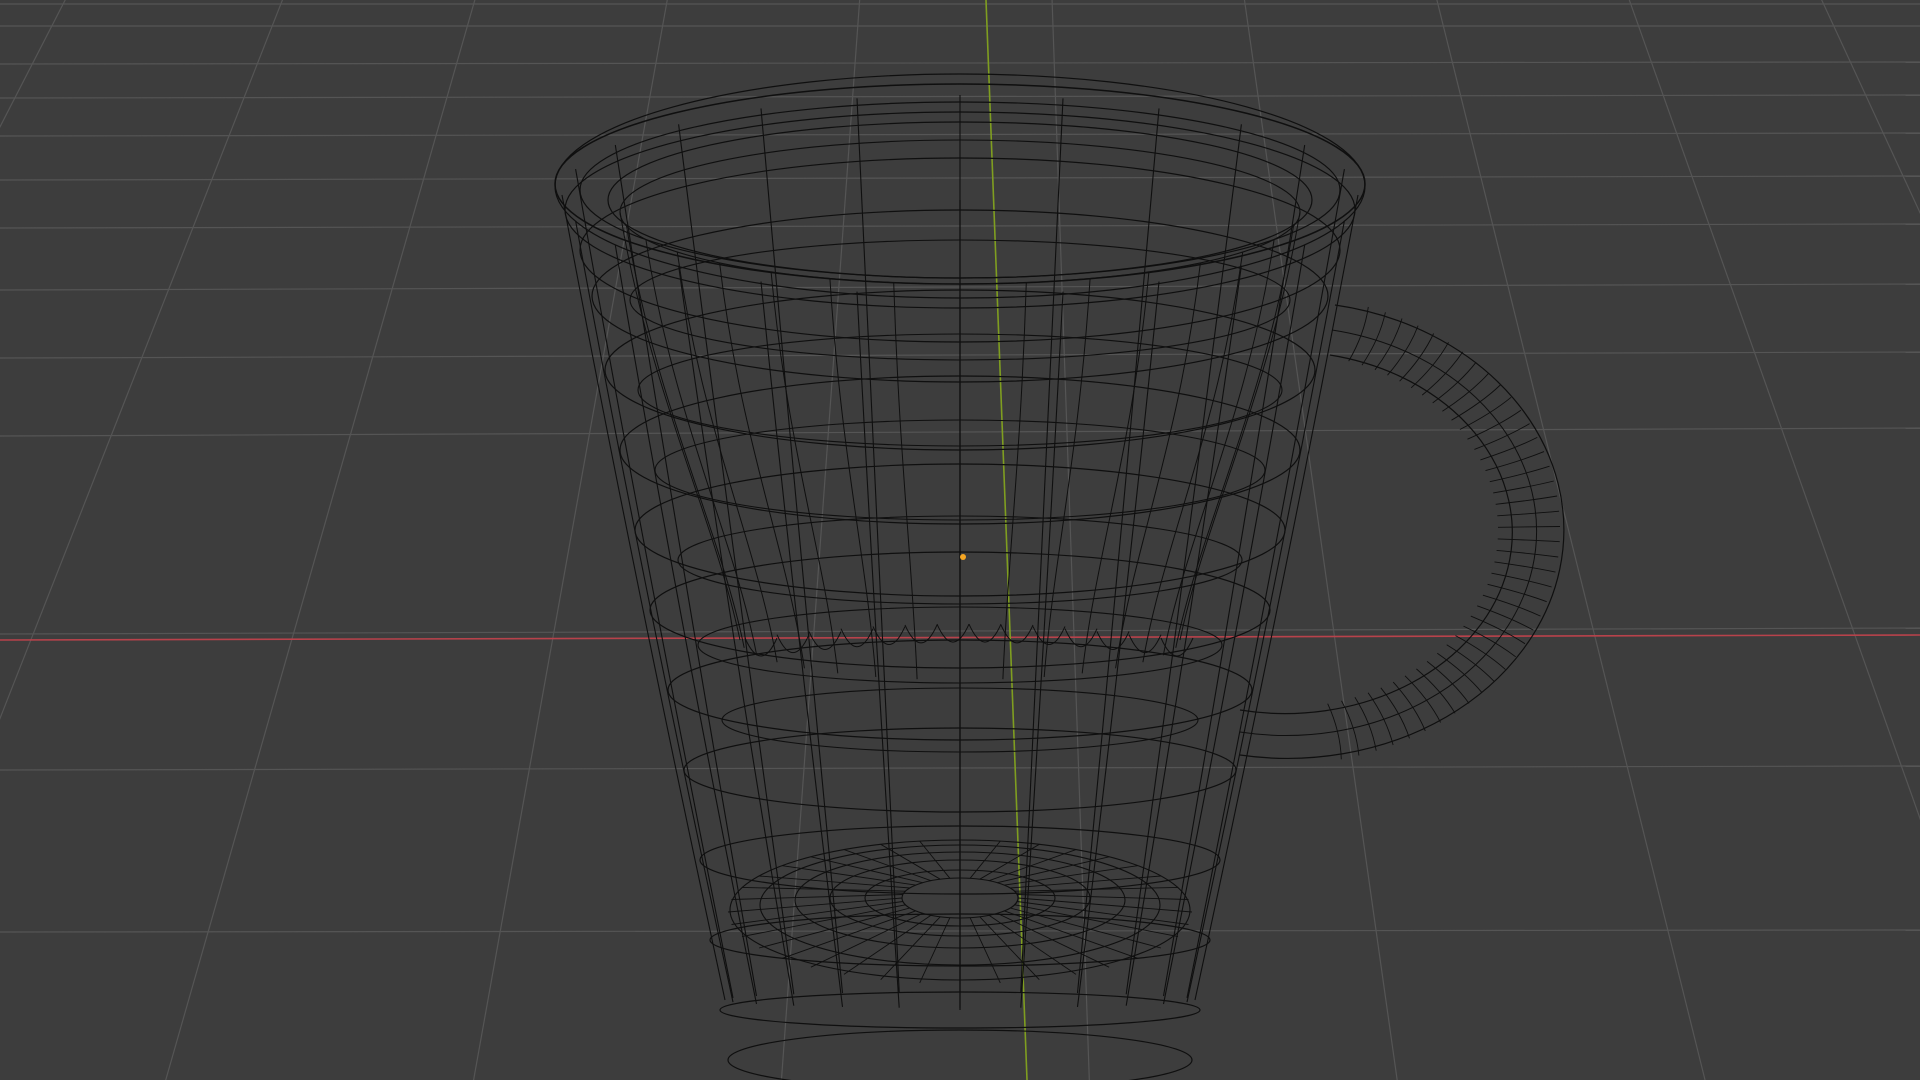 The image size is (1920, 1080). I want to click on origin-dot, so click(963, 557).